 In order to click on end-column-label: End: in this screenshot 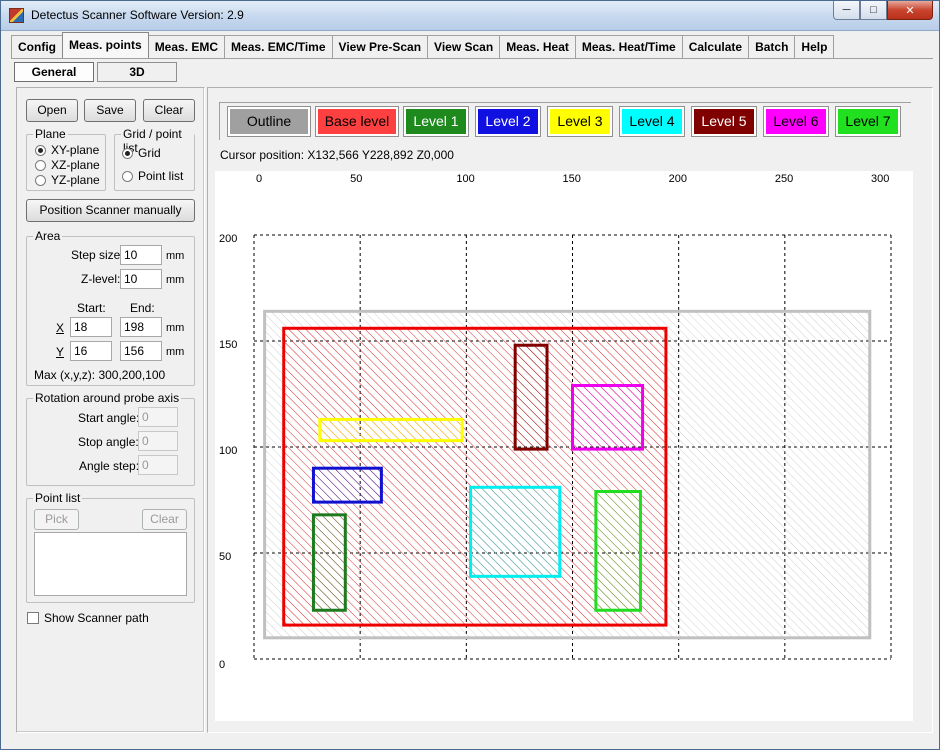, I will do `click(142, 308)`.